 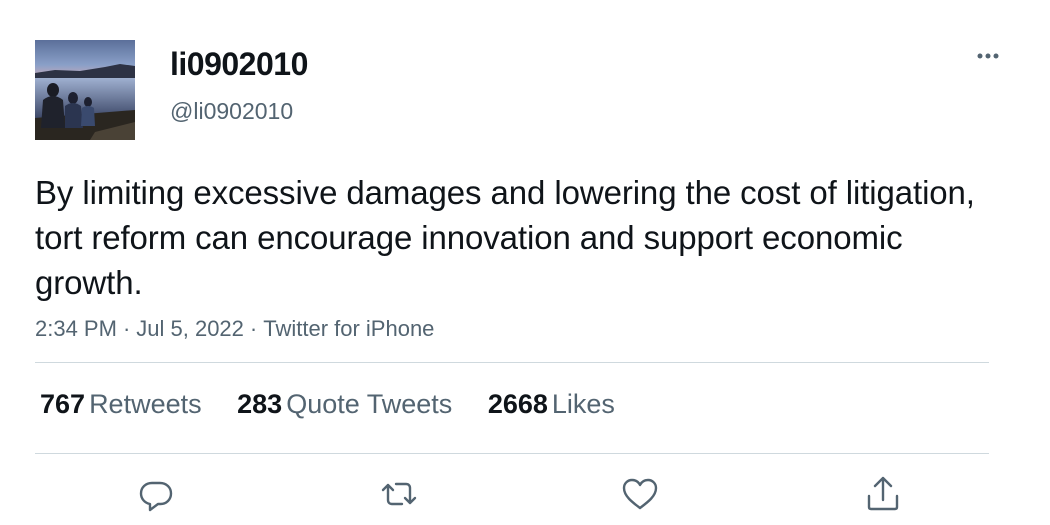 What do you see at coordinates (988, 56) in the screenshot?
I see `more-horizontal-icon` at bounding box center [988, 56].